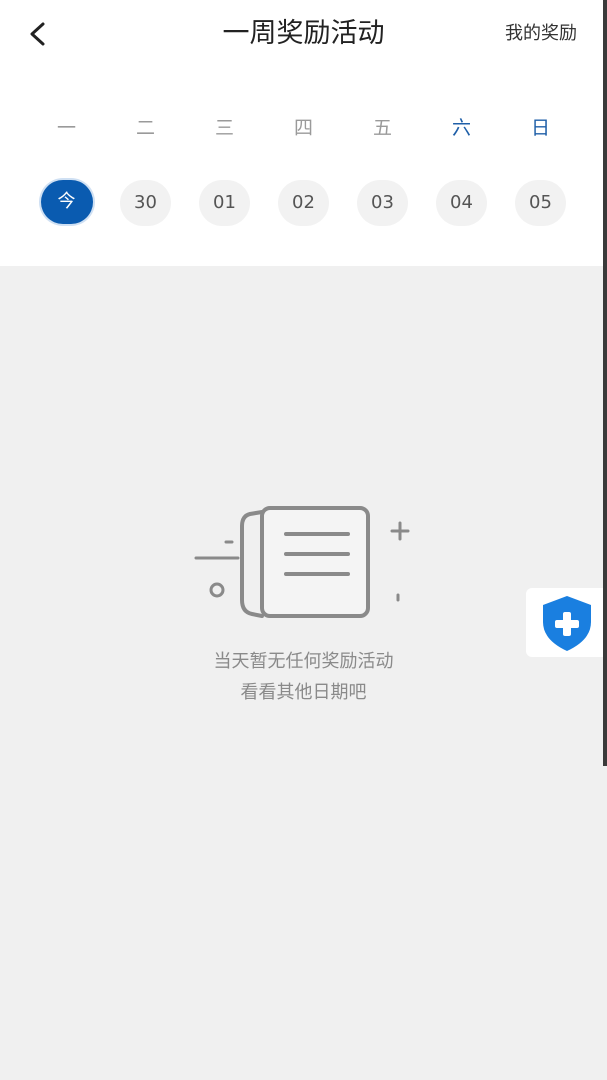 This screenshot has height=1080, width=607. Describe the element at coordinates (540, 203) in the screenshot. I see `date-chip: 05` at that location.